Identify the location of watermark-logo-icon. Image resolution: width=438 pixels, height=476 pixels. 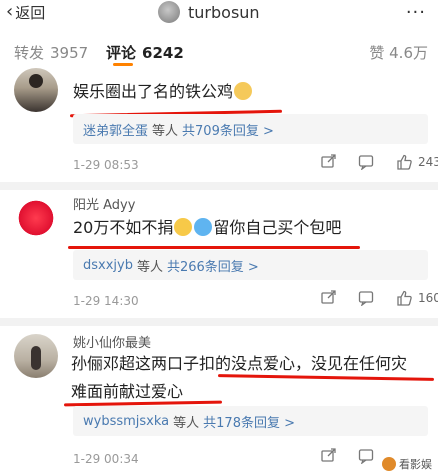
(389, 464).